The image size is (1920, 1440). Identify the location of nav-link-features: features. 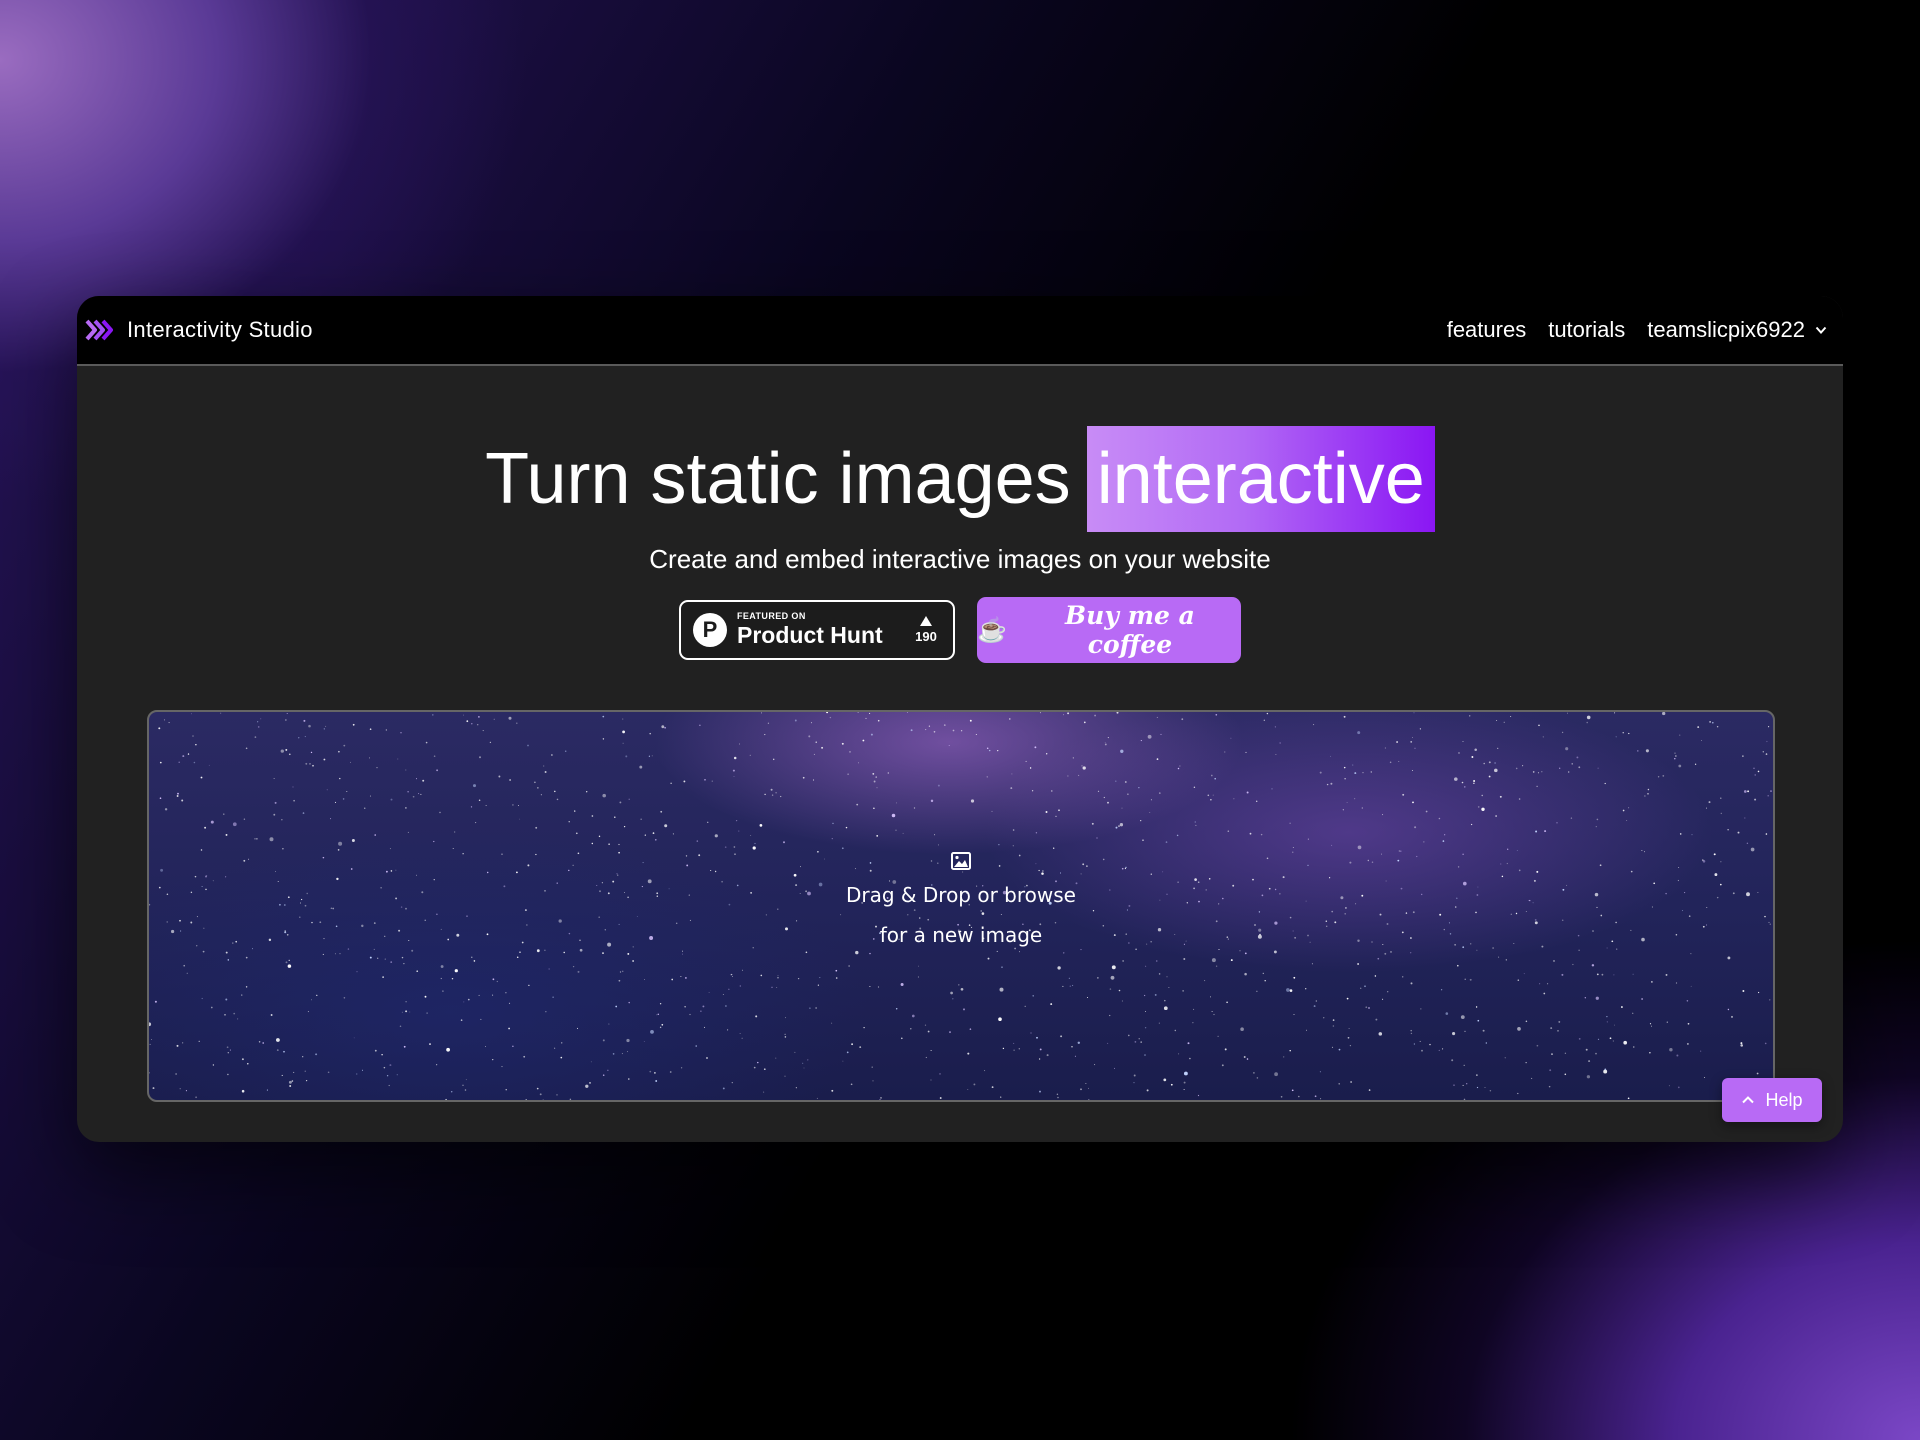
(1487, 330).